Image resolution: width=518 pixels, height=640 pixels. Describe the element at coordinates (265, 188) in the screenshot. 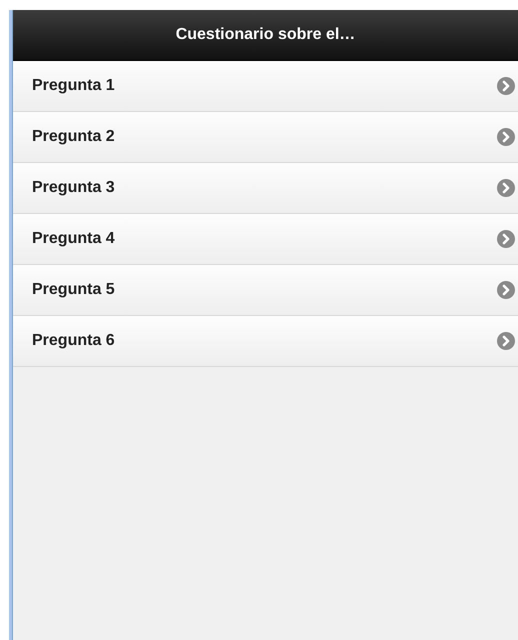

I see `list-item: Pregunta 3` at that location.